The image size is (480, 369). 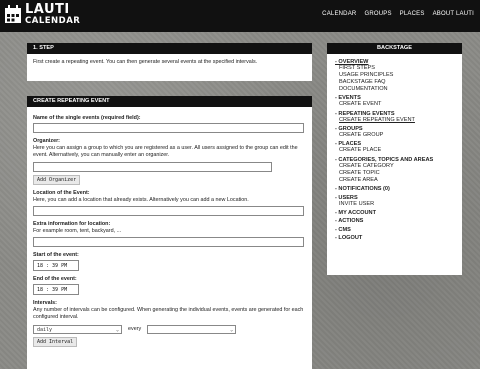 What do you see at coordinates (152, 166) in the screenshot?
I see `organizer-input` at bounding box center [152, 166].